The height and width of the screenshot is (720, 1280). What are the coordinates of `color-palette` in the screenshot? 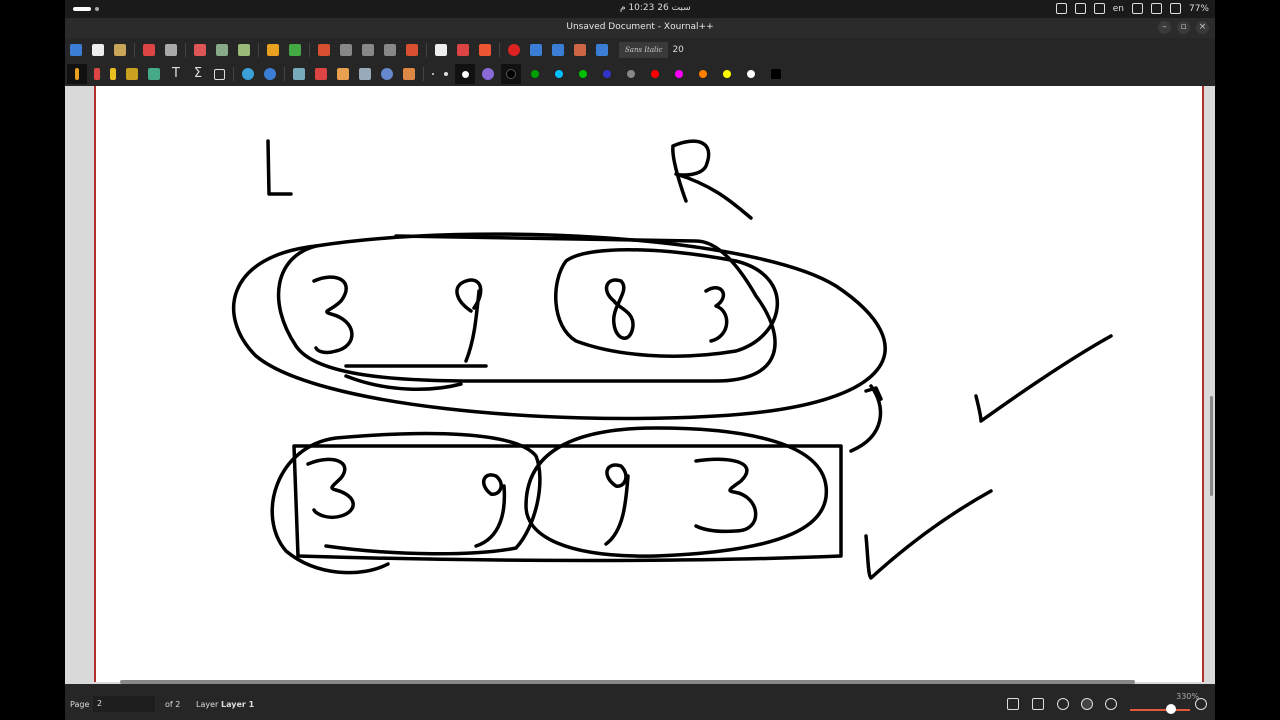 It's located at (656, 74).